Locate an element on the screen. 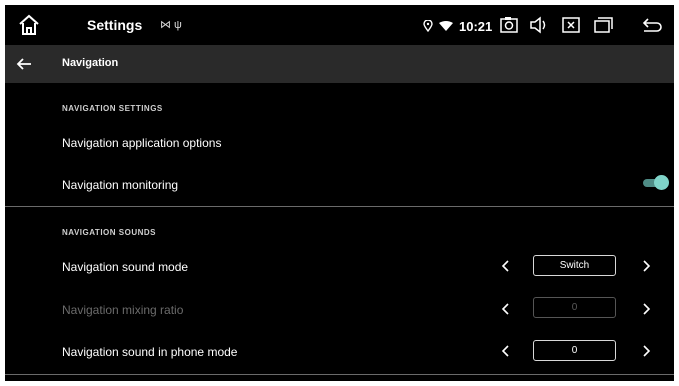 The image size is (679, 386). status-title: Settings is located at coordinates (115, 25).